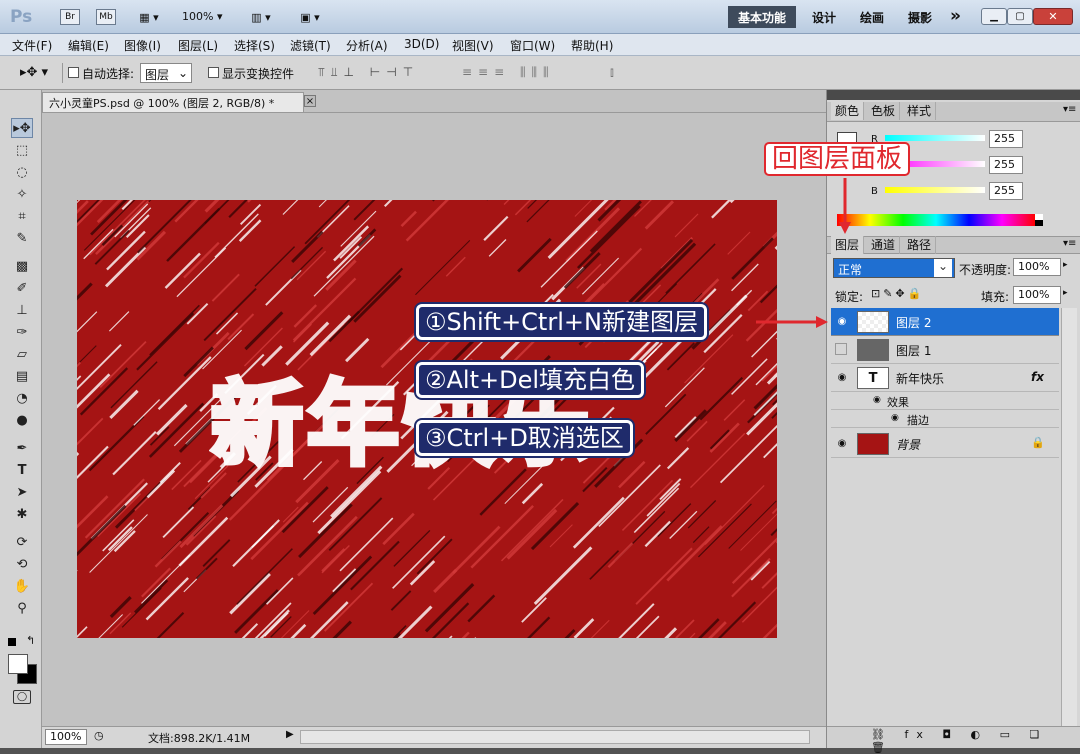 The width and height of the screenshot is (1080, 754). Describe the element at coordinates (897, 293) in the screenshot. I see `lock-icons: ⊡✎✥🔒` at that location.